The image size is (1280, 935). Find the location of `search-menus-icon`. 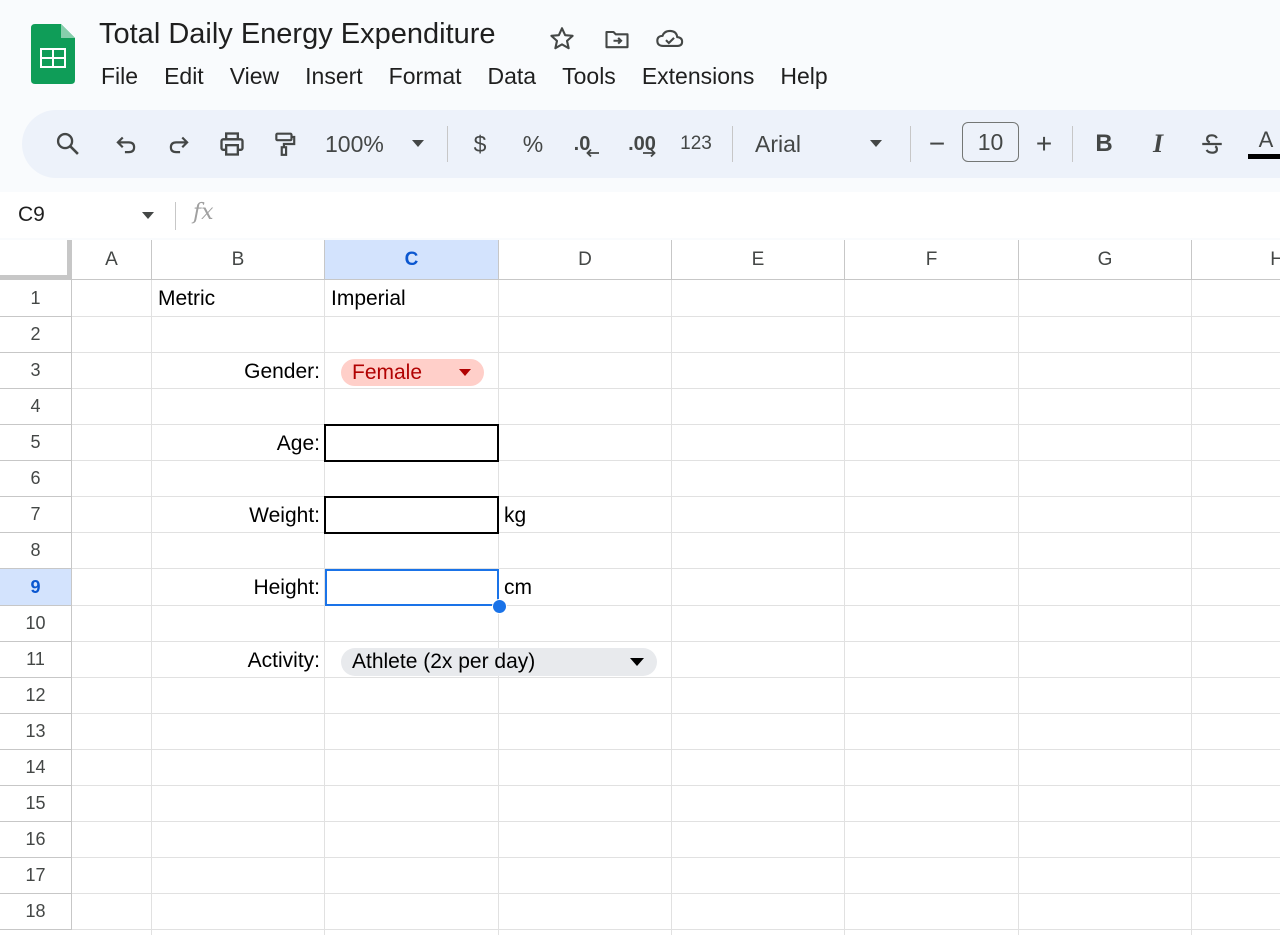

search-menus-icon is located at coordinates (68, 144).